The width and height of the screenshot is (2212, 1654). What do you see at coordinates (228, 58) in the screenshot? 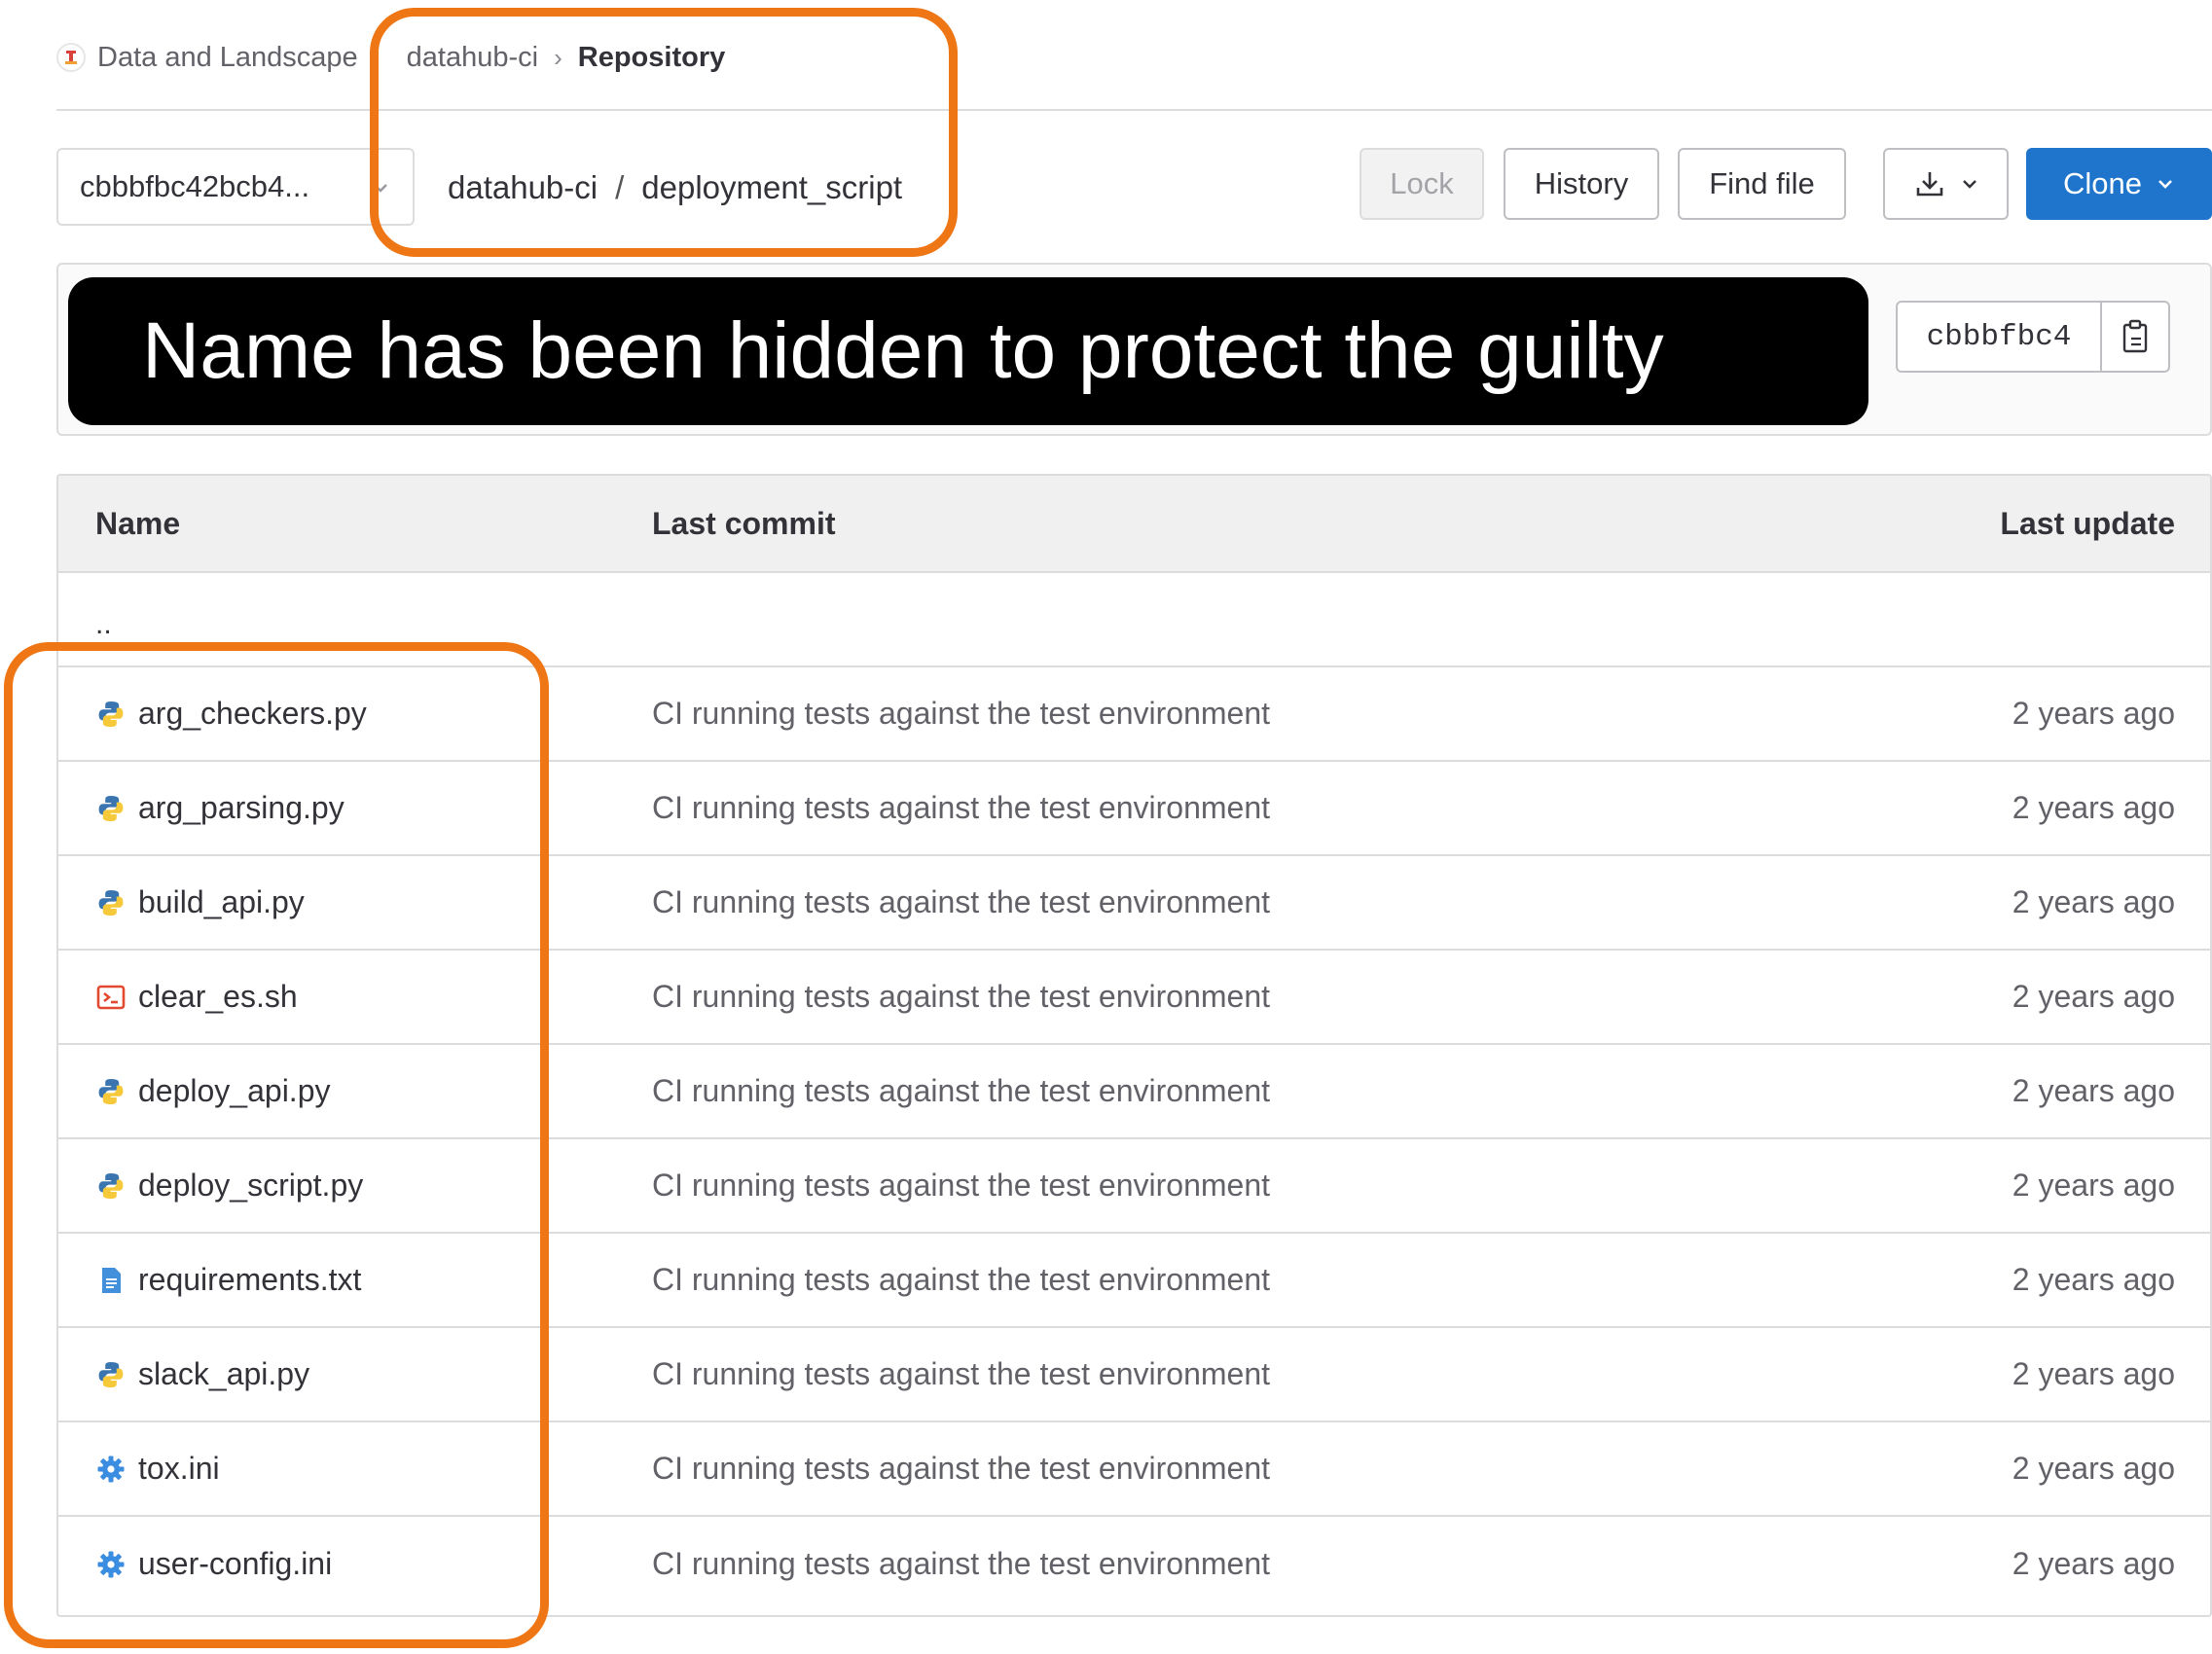
I see `breadcrumb-group-link: Data and Landscape` at bounding box center [228, 58].